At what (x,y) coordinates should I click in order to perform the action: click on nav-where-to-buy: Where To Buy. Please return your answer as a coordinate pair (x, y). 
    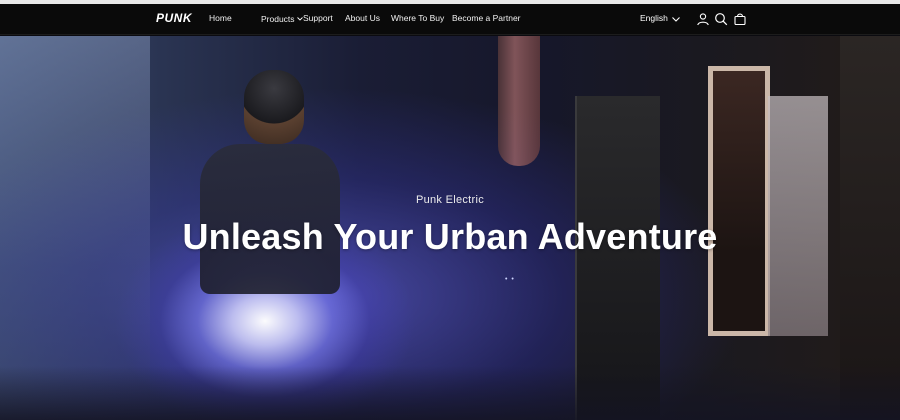
    Looking at the image, I should click on (417, 18).